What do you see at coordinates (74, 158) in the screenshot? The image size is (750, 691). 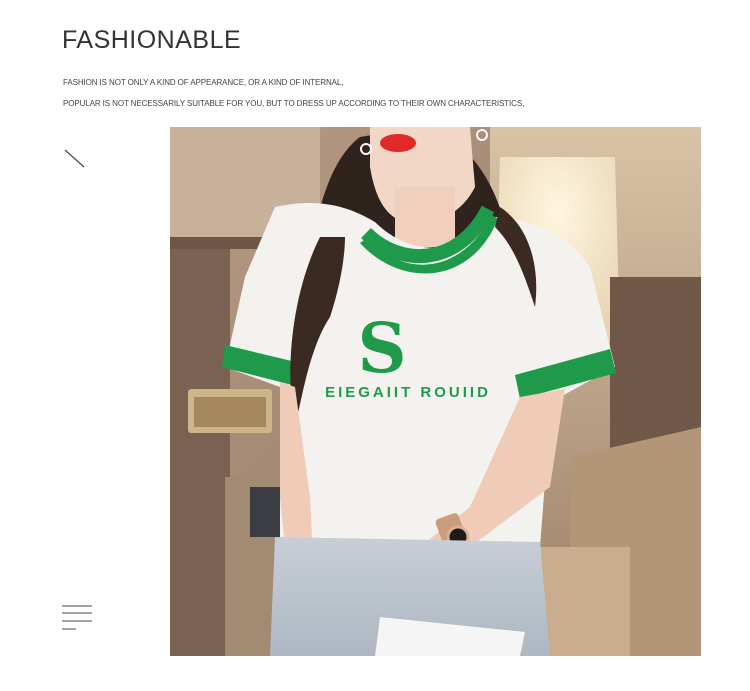 I see `diagonal-line-icon` at bounding box center [74, 158].